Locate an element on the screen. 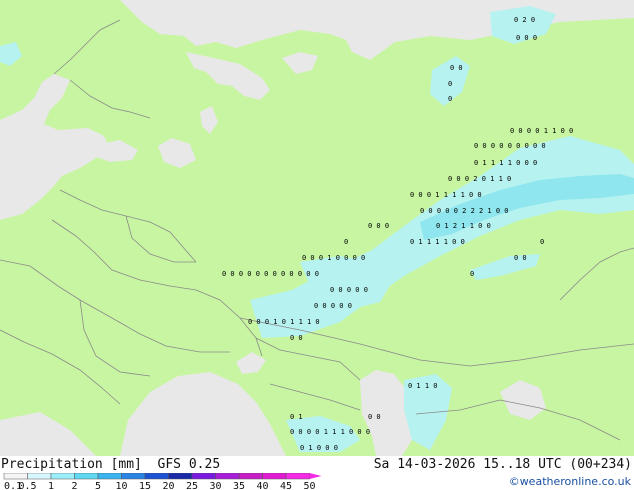 This screenshot has width=634, height=490. scale-label-12: 45 is located at coordinates (286, 485).